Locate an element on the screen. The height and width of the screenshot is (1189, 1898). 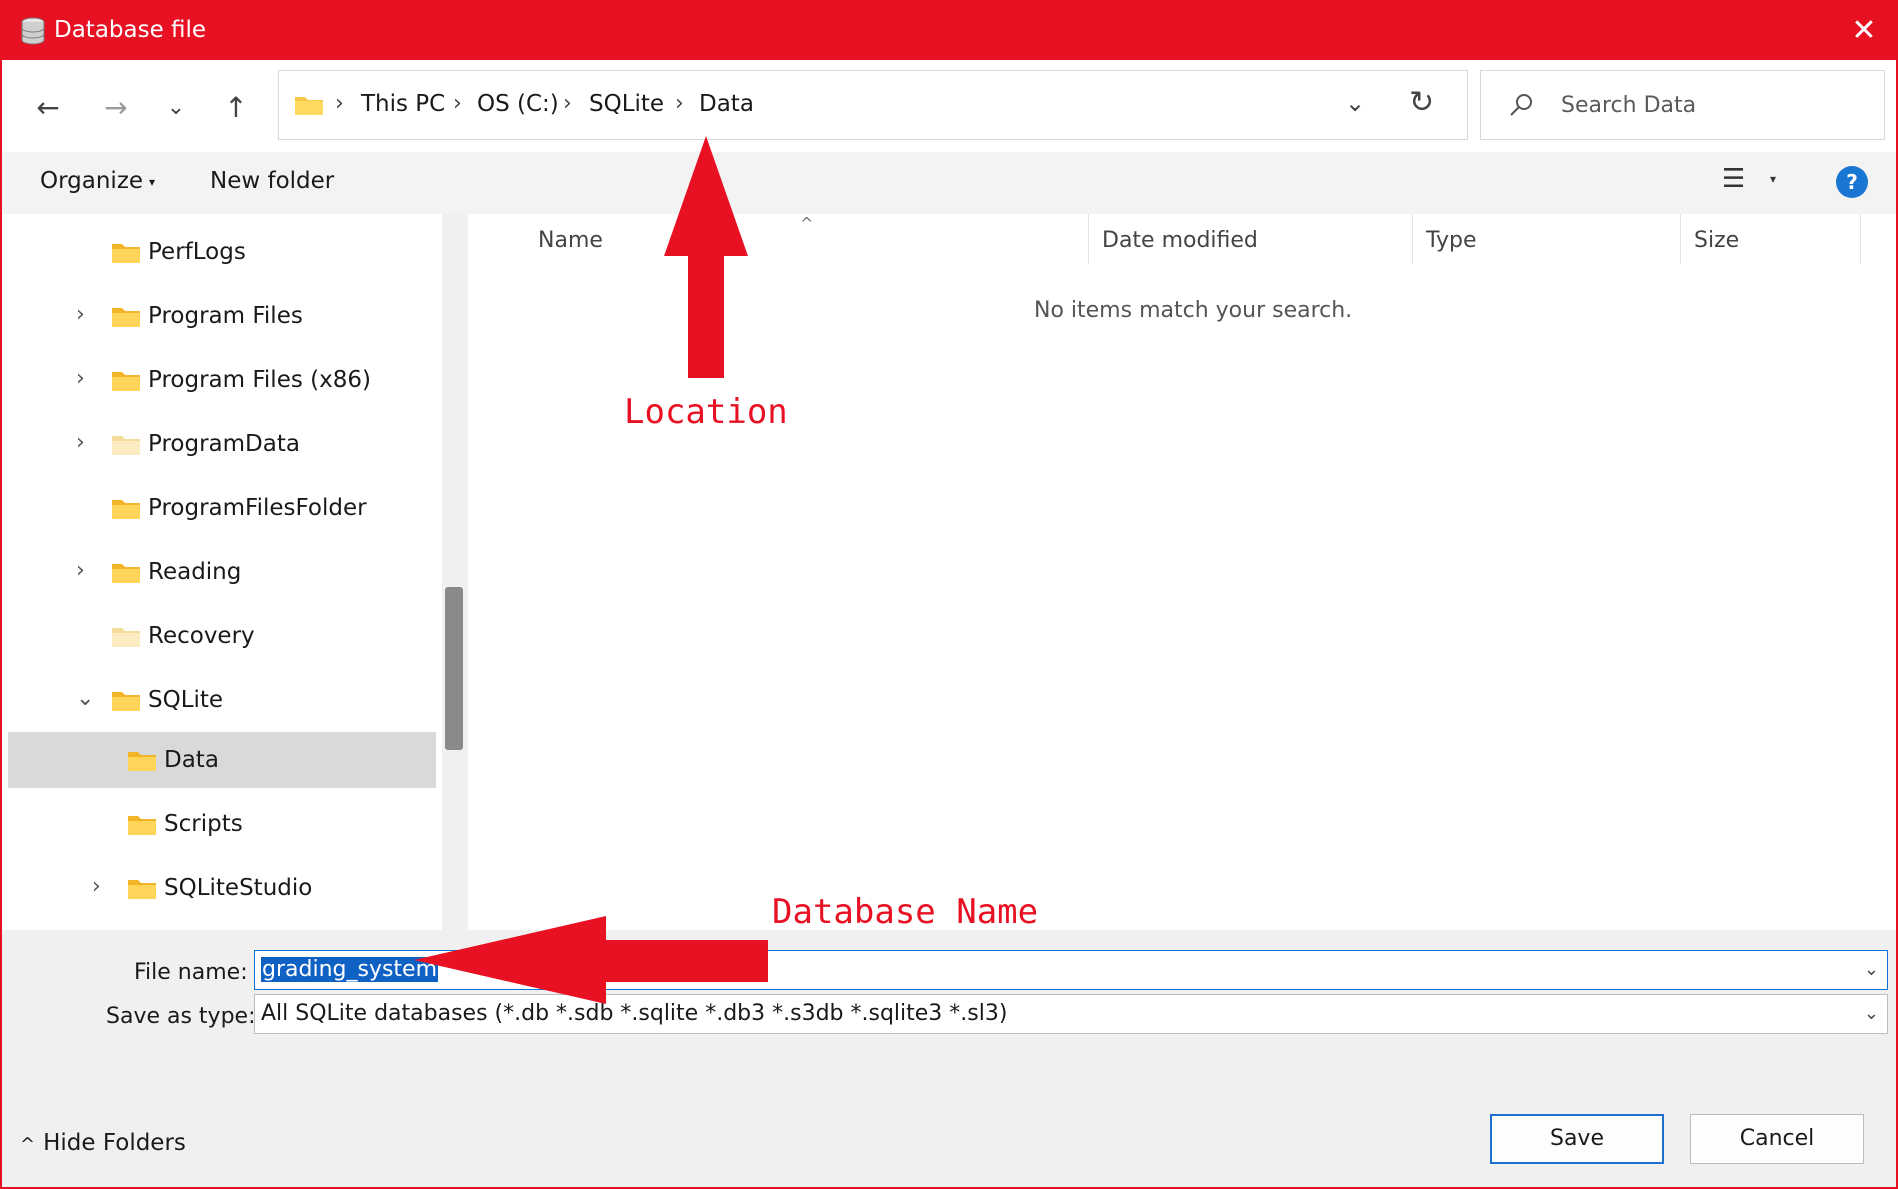
breadcrumb-data: Data is located at coordinates (726, 104).